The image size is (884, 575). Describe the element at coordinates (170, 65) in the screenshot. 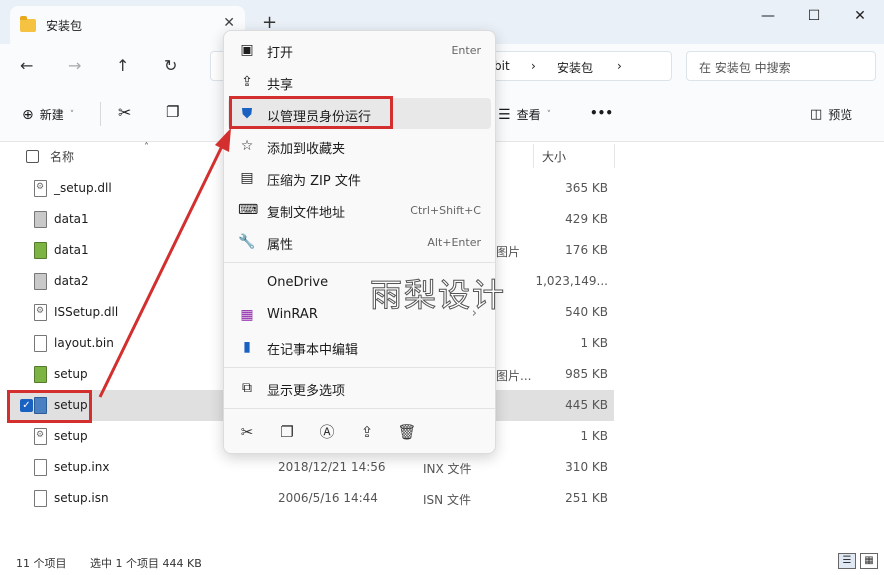

I see `refresh-icon: ↻` at that location.